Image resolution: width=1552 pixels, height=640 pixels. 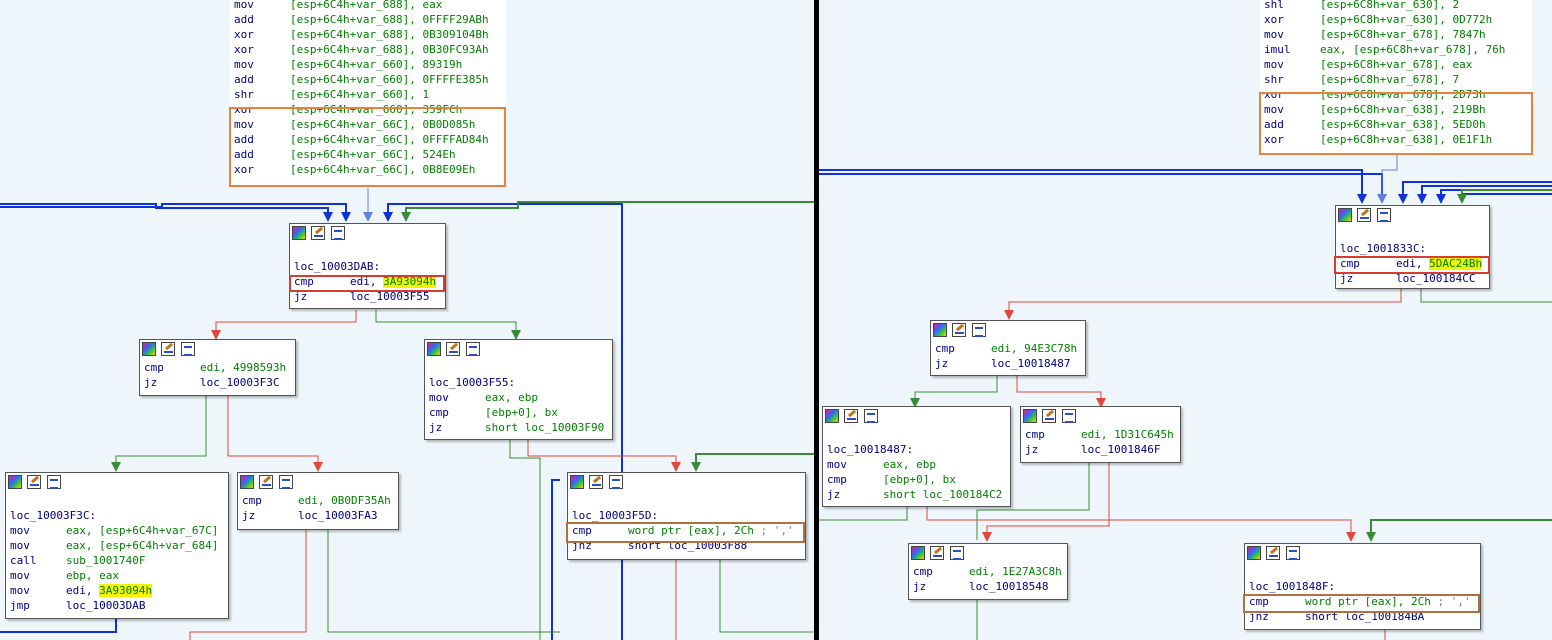 What do you see at coordinates (337, 515) in the screenshot?
I see `jump-target: loc_10003FA3` at bounding box center [337, 515].